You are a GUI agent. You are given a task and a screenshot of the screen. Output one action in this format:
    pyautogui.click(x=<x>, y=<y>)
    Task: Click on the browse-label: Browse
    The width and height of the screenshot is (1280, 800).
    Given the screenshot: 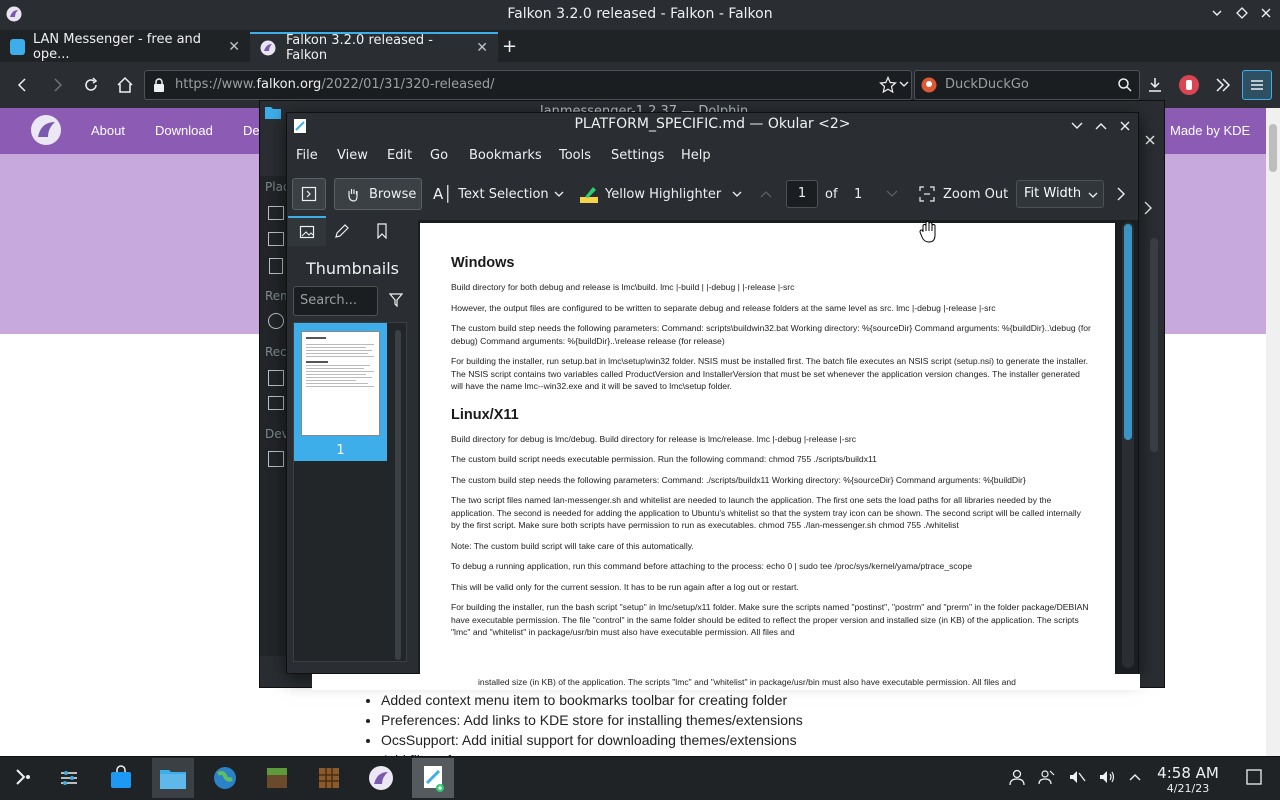 What is the action you would take?
    pyautogui.click(x=393, y=194)
    